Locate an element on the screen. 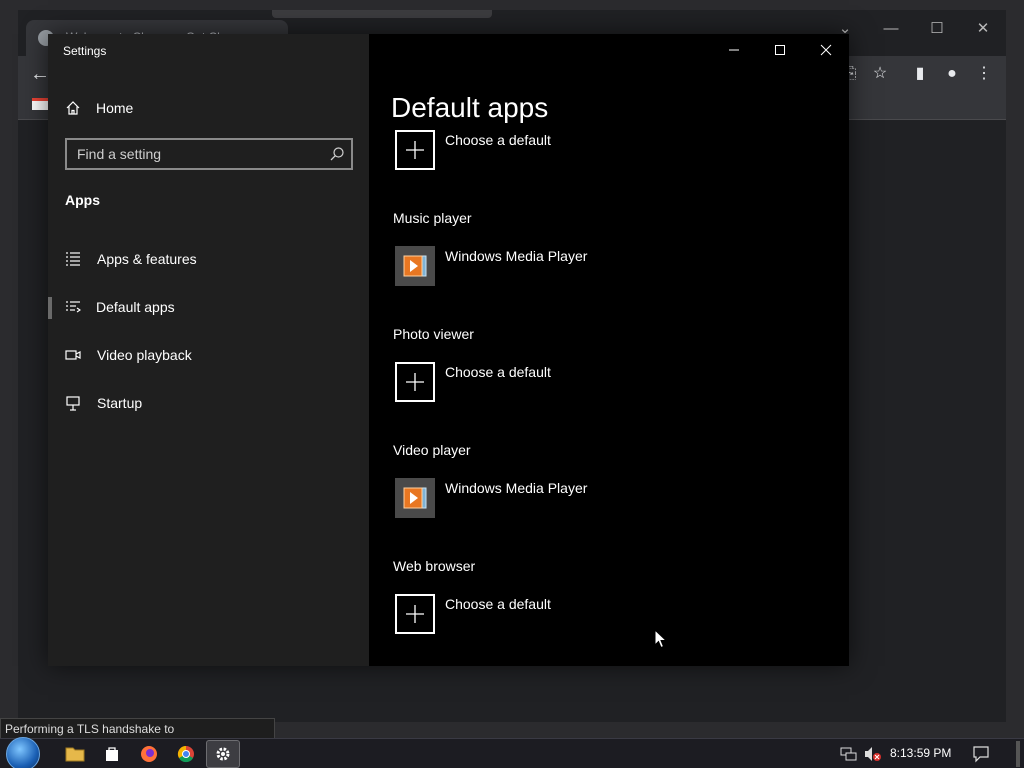  minimize-button is located at coordinates (734, 50).